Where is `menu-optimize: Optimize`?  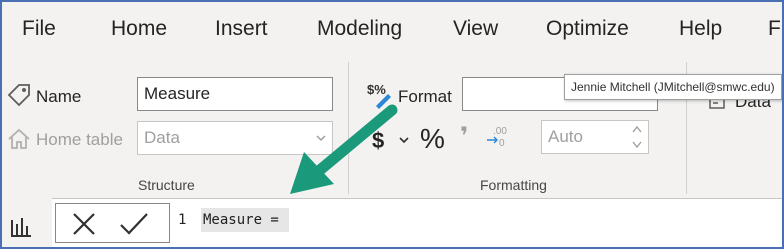
menu-optimize: Optimize is located at coordinates (587, 29).